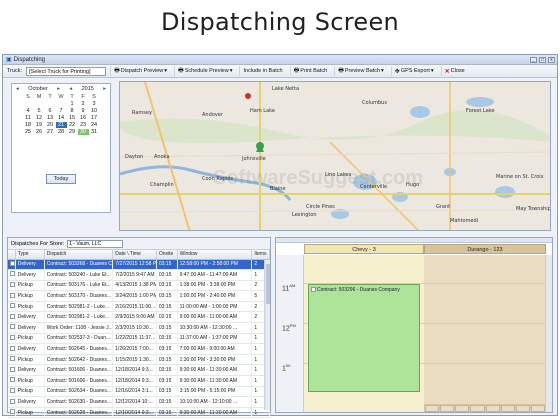  I want to click on calendar-day: 15, so click(72, 118).